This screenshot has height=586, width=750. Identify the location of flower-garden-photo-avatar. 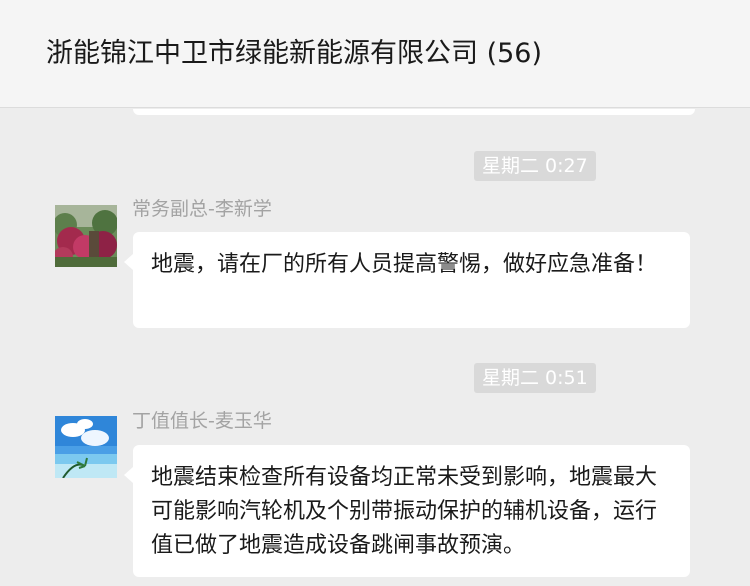
(86, 236).